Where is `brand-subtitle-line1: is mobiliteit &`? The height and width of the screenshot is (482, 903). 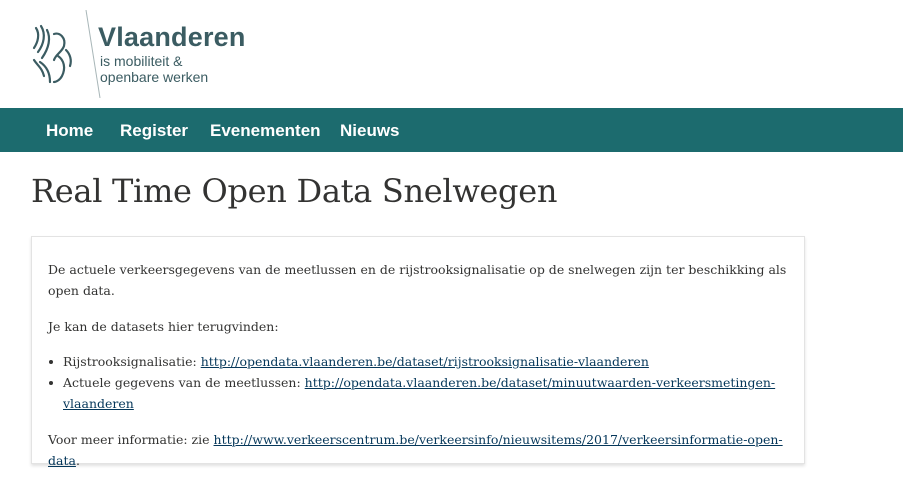 brand-subtitle-line1: is mobiliteit & is located at coordinates (141, 61).